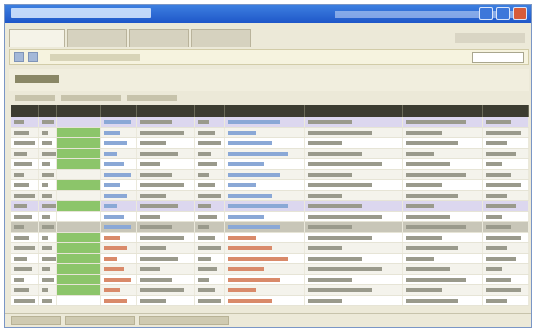 The image size is (539, 332). Describe the element at coordinates (269, 57) in the screenshot. I see `toolbar` at that location.